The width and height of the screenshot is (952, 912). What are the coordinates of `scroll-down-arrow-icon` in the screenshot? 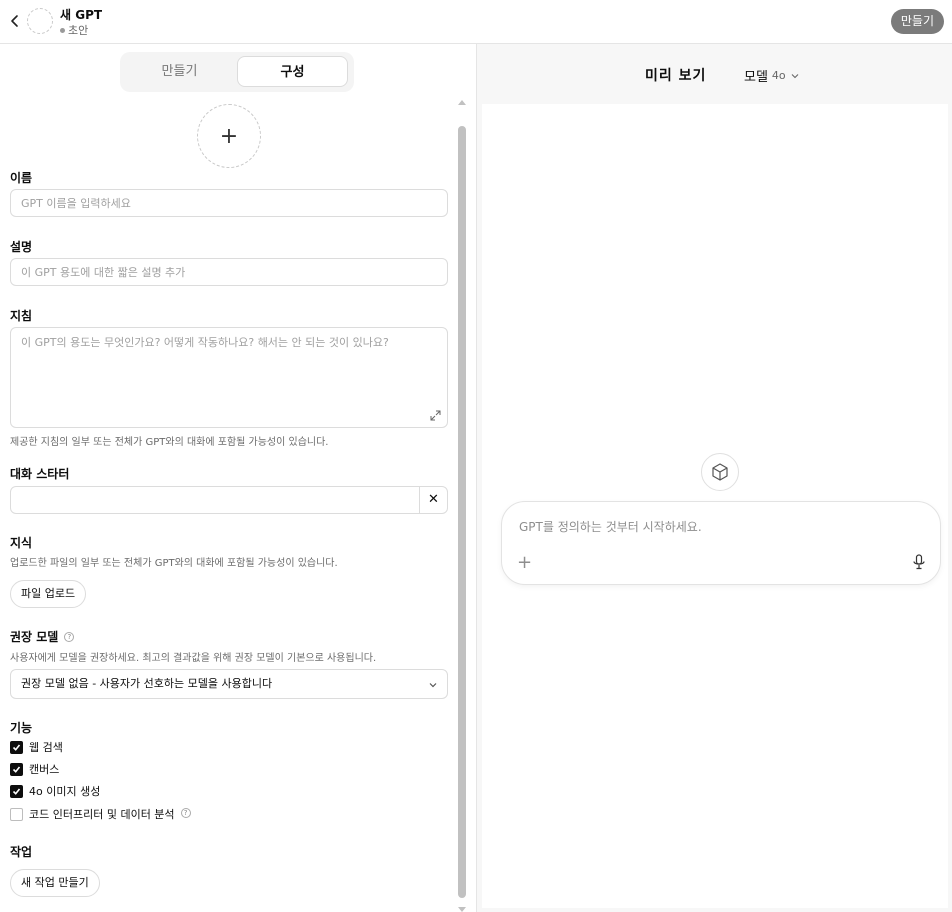 It's located at (462, 909).